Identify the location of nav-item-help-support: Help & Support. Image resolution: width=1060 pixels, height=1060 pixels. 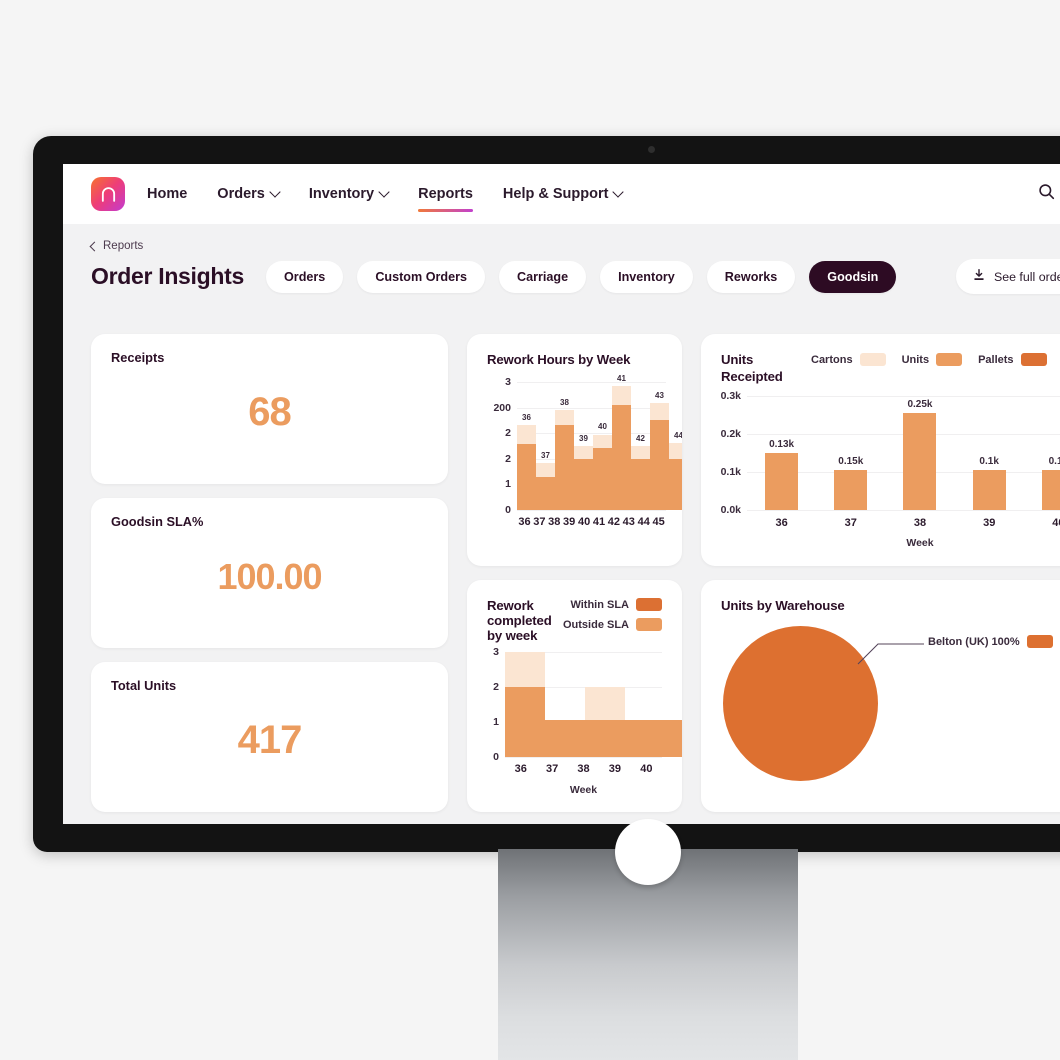
(564, 194).